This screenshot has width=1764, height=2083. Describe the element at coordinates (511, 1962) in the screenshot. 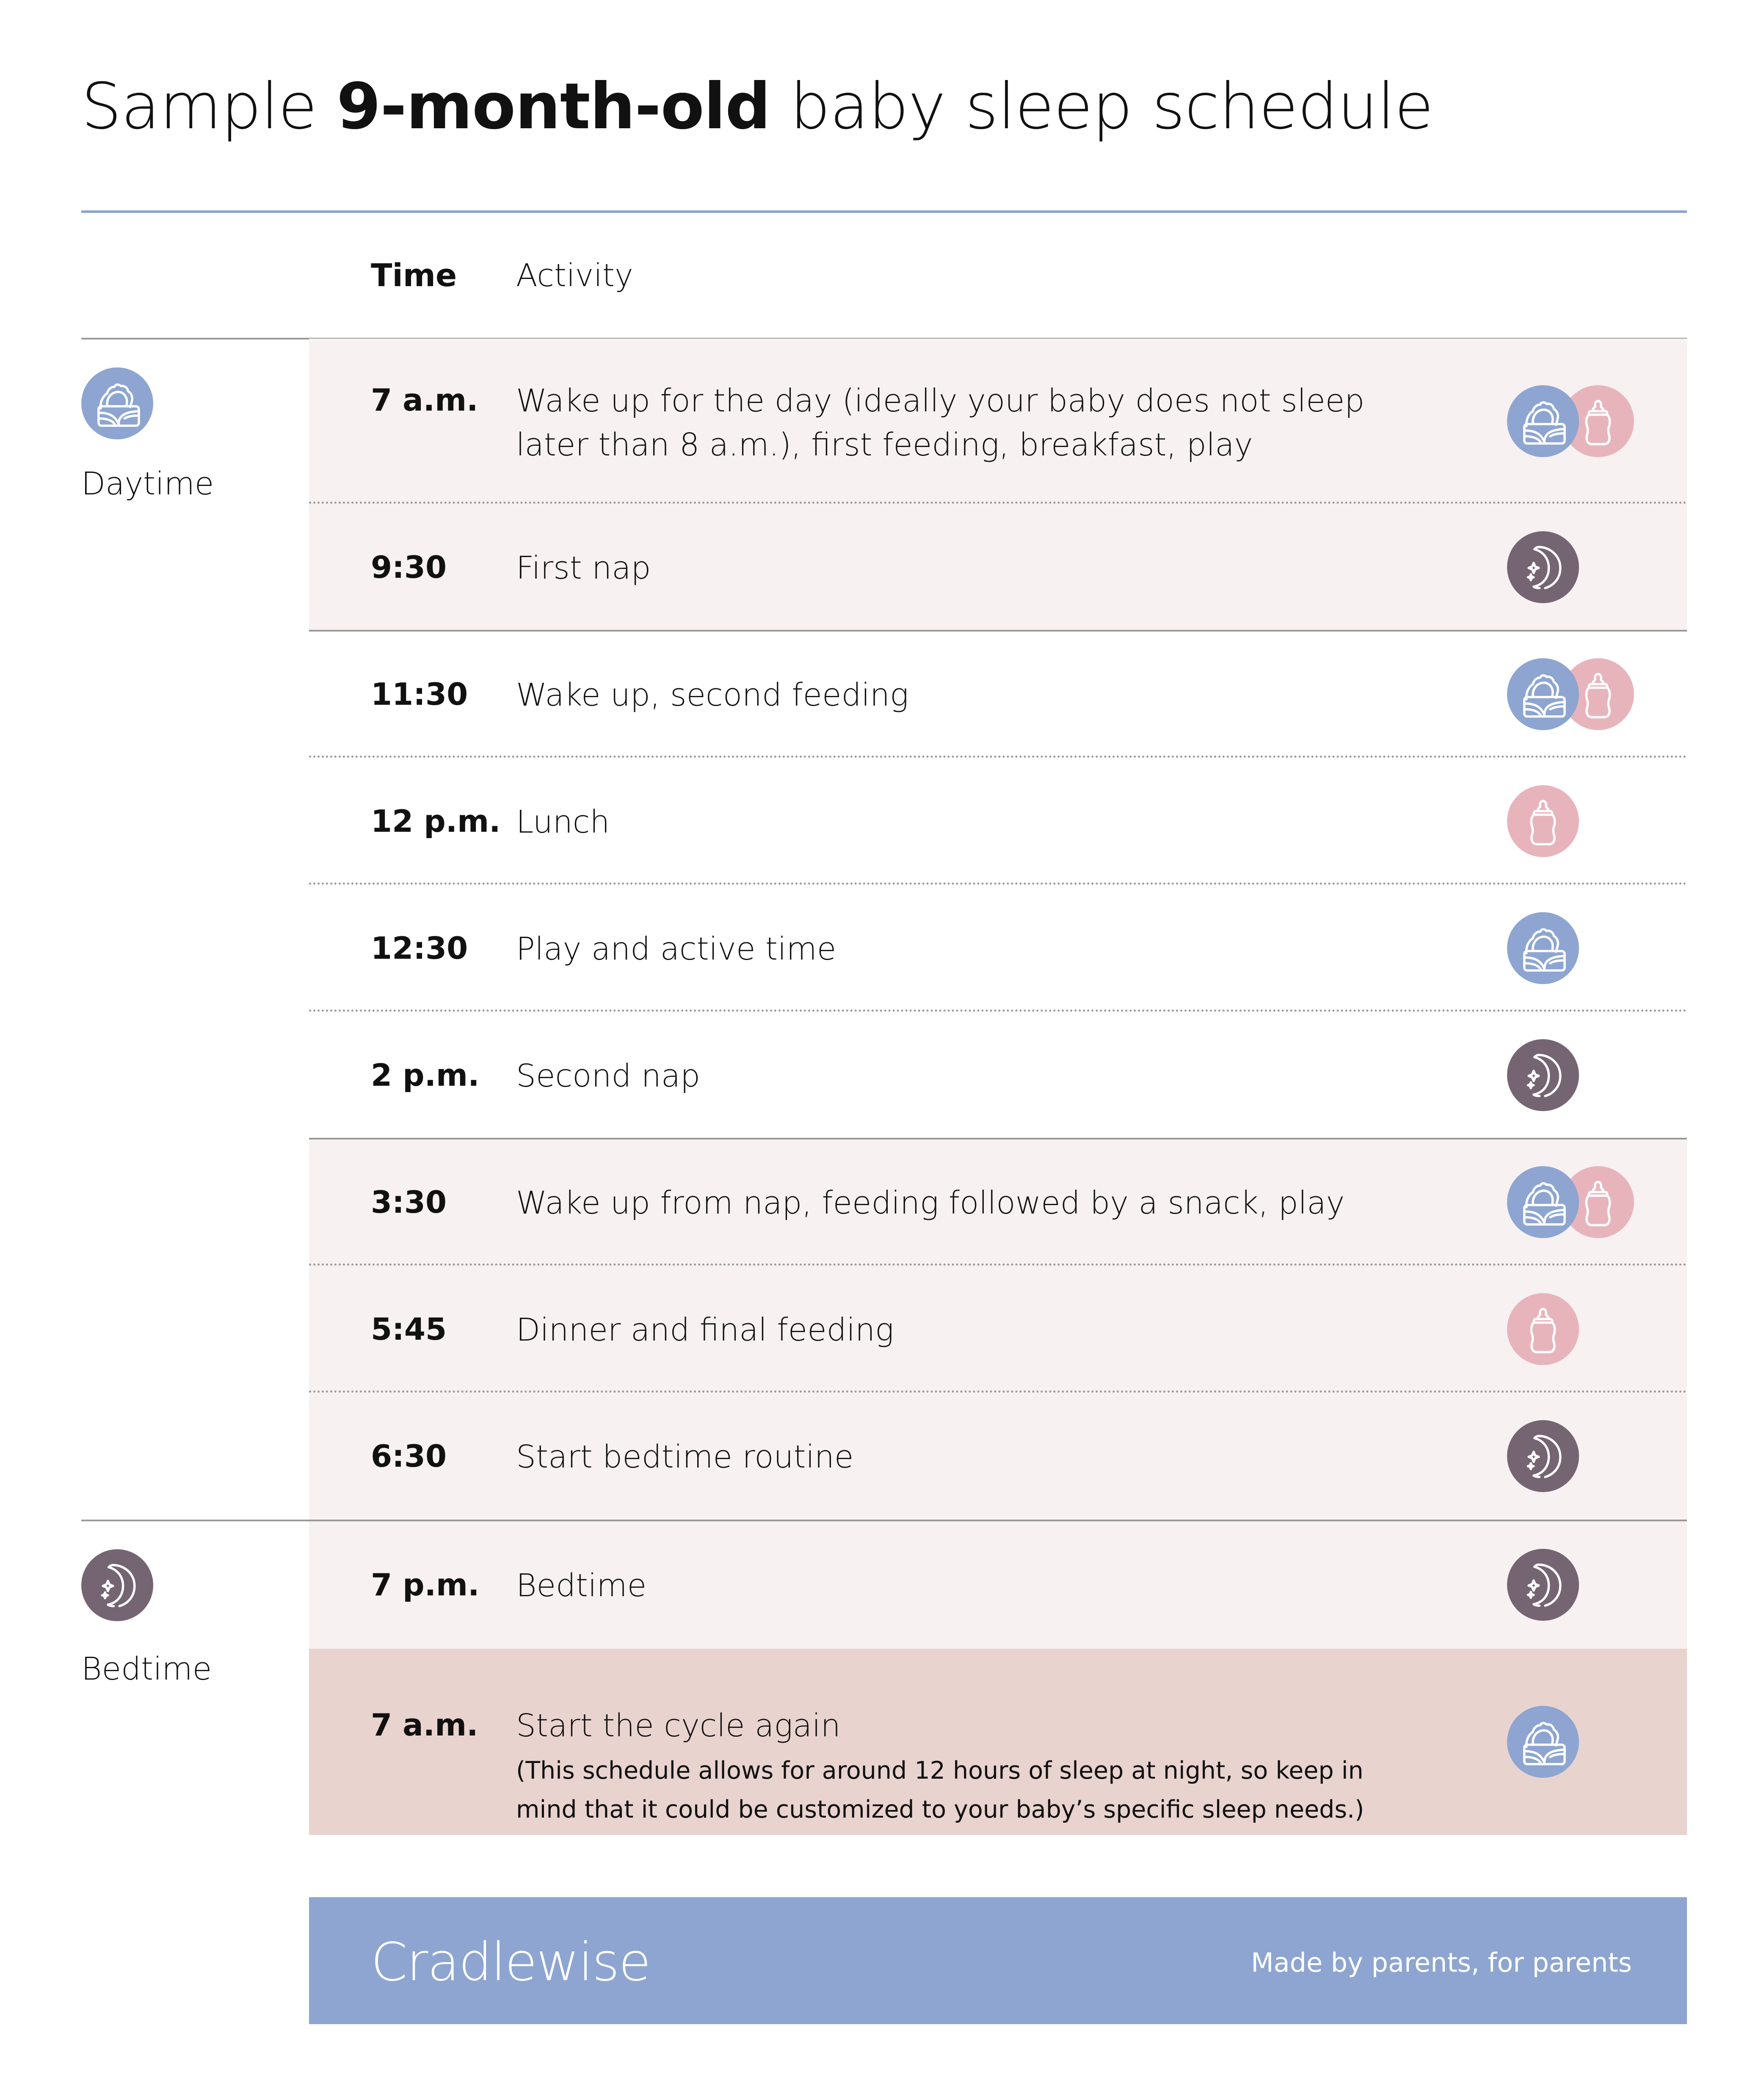

I see `brand-logo: Cradlewise` at that location.